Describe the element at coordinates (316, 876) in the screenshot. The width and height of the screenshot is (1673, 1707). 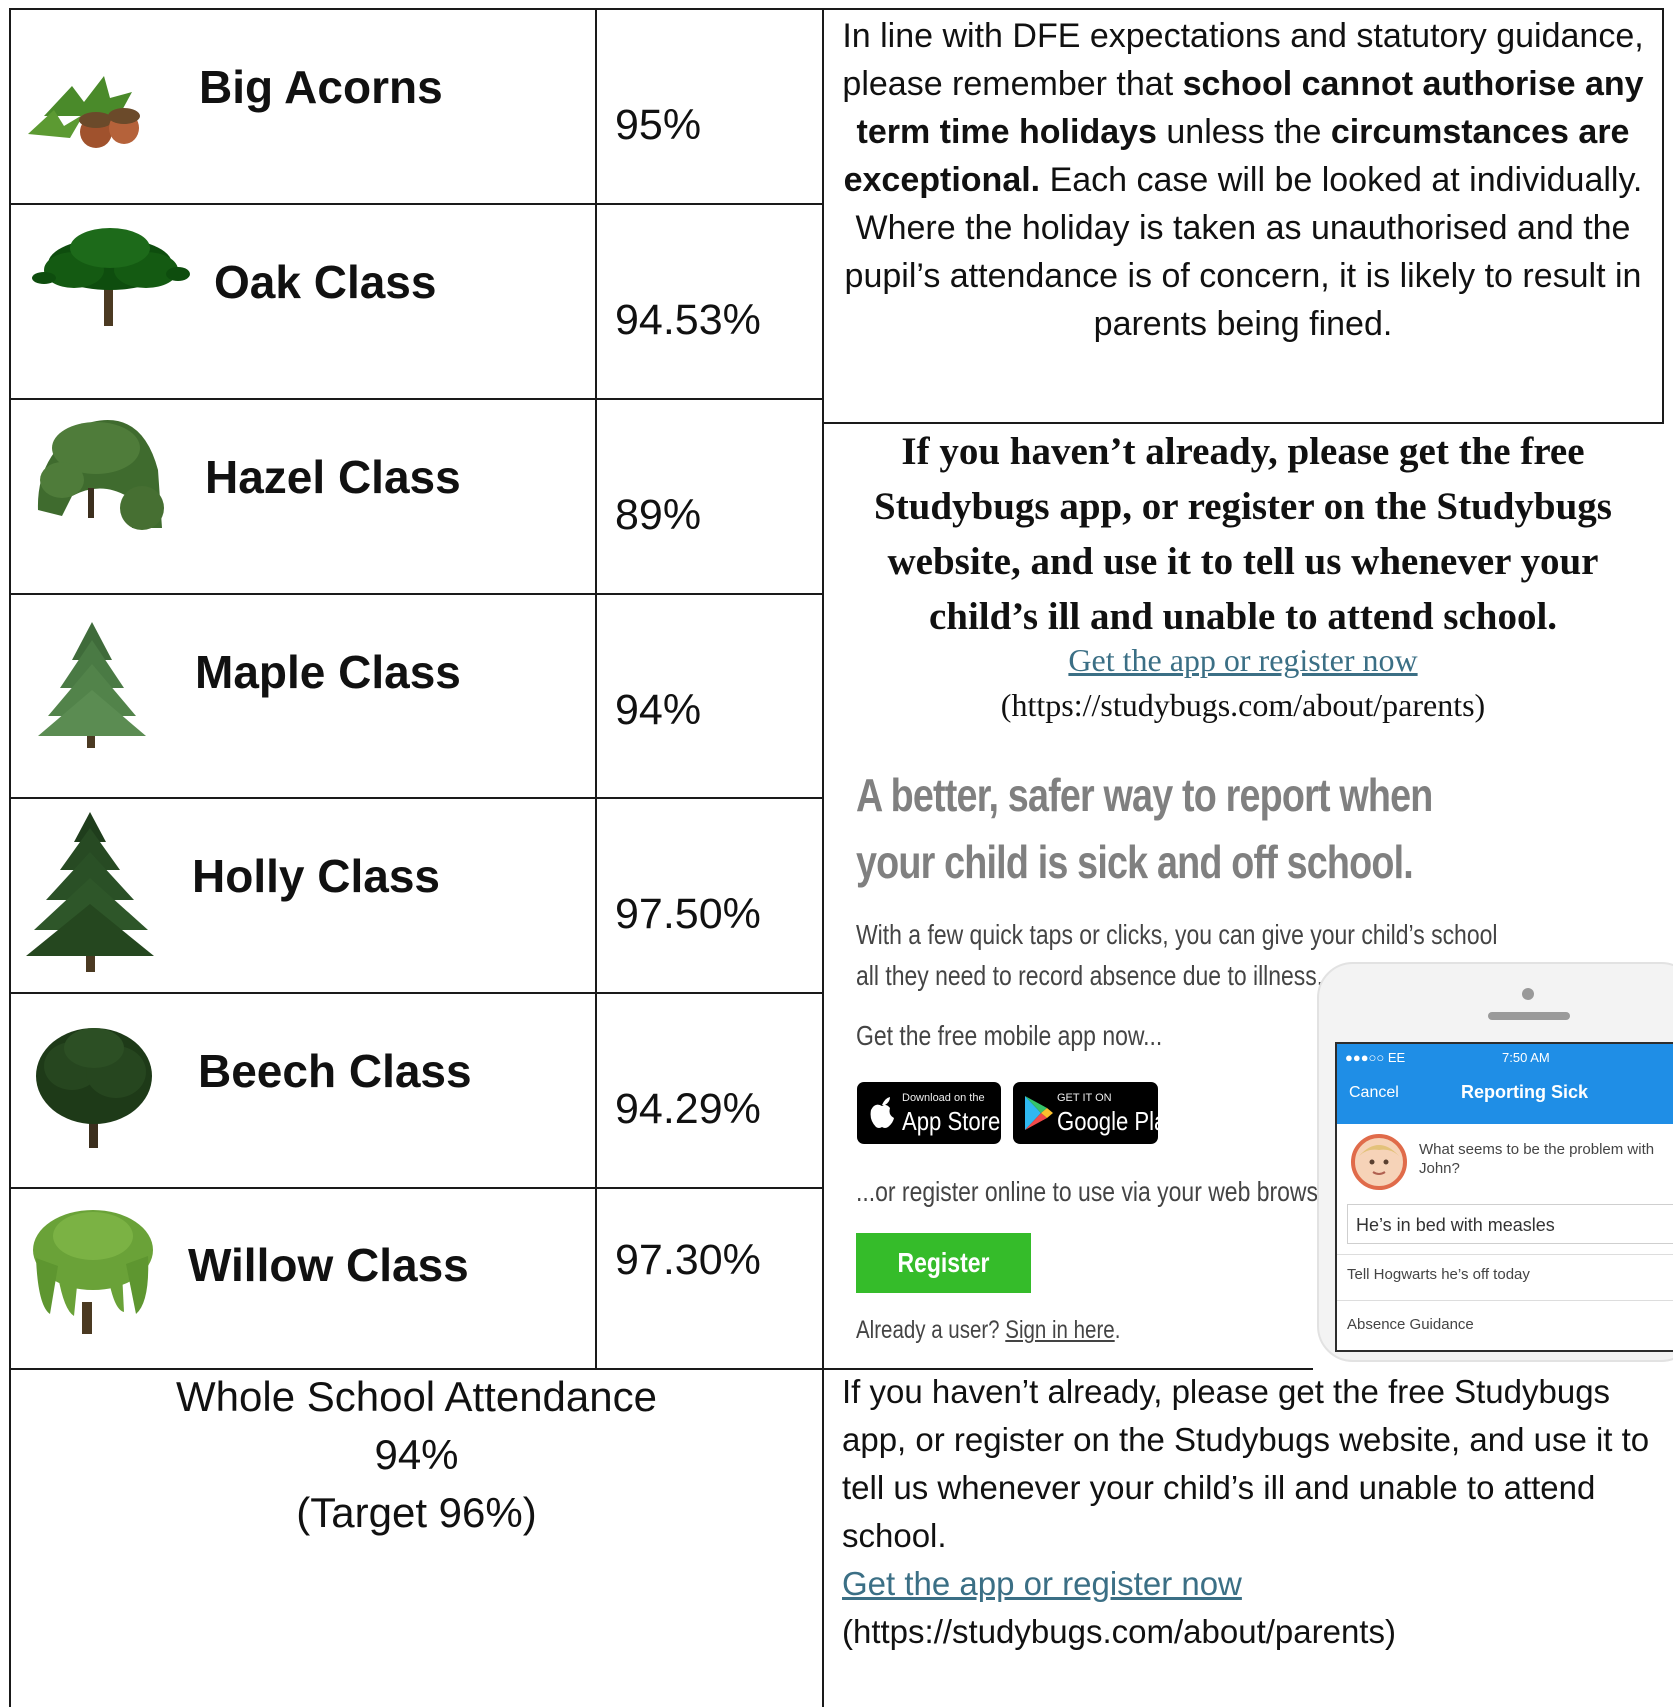
I see `class-name: Holly Class` at that location.